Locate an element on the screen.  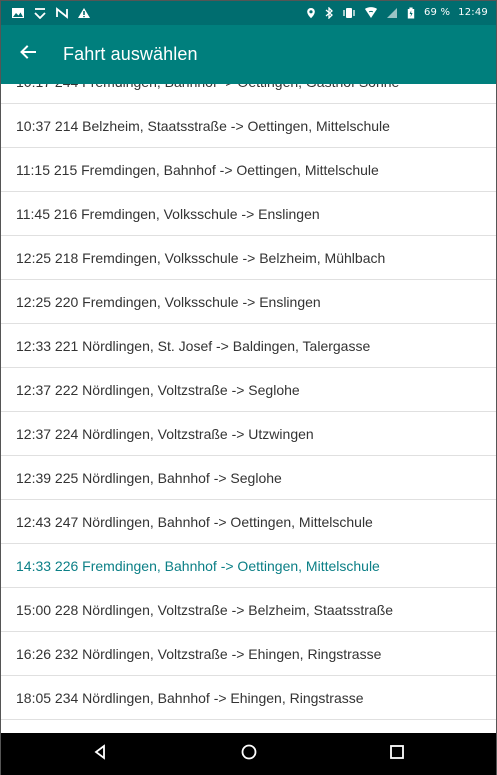
arrow-left-icon is located at coordinates (28, 54).